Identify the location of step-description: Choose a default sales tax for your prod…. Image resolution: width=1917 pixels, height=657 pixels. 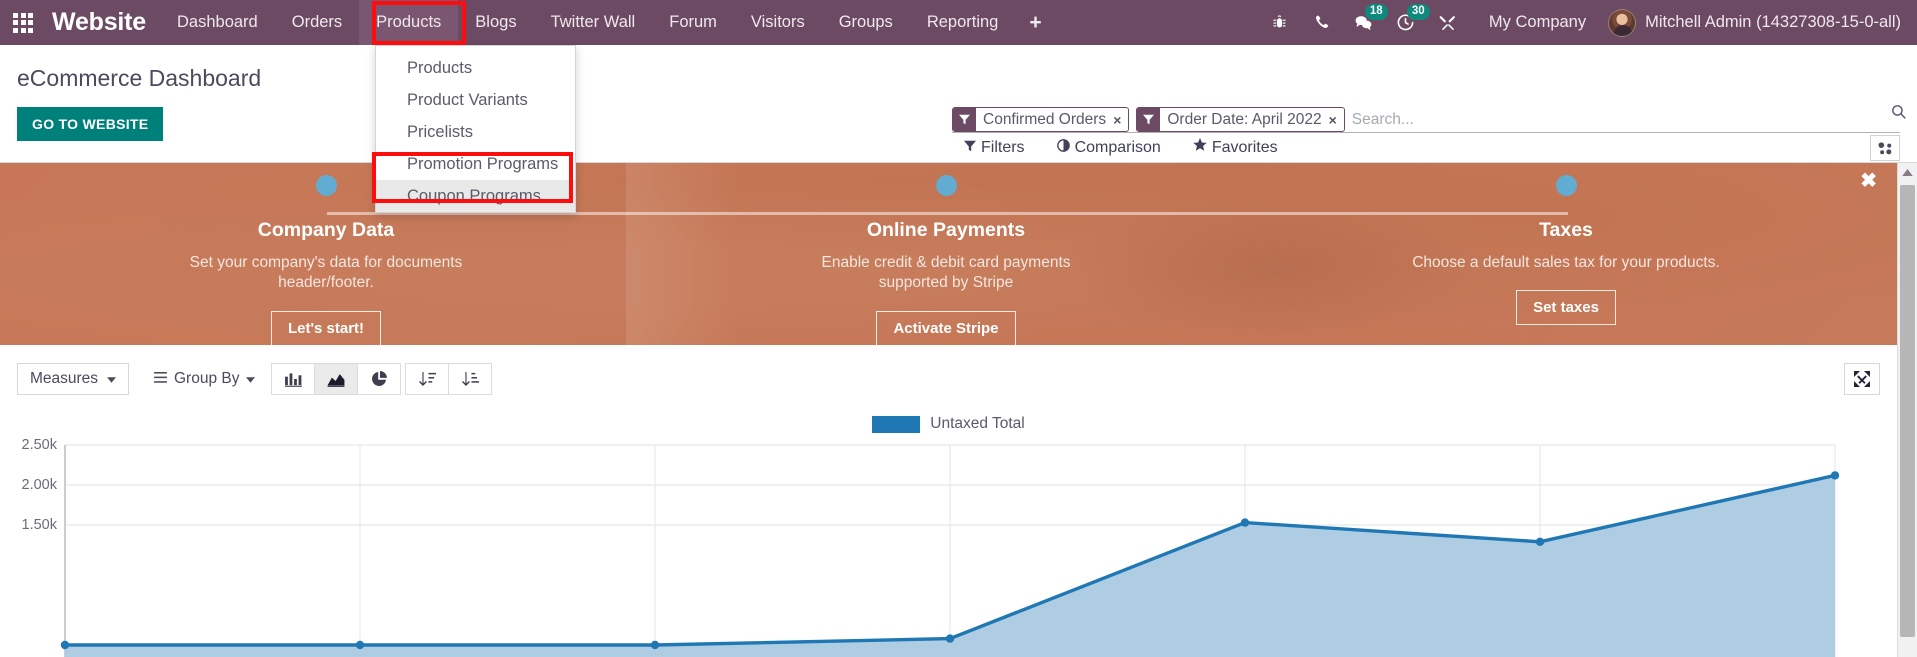
(1566, 262).